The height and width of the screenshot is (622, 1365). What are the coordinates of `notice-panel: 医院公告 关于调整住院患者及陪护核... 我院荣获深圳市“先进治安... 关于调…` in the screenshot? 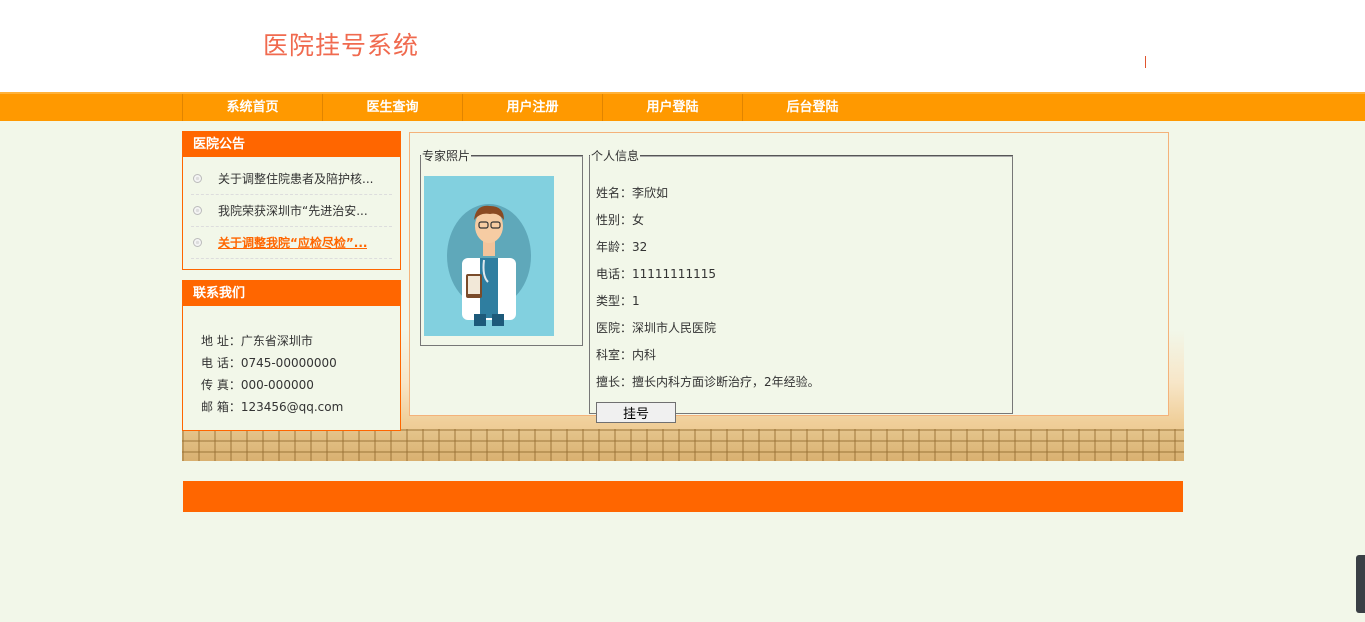 It's located at (291, 200).